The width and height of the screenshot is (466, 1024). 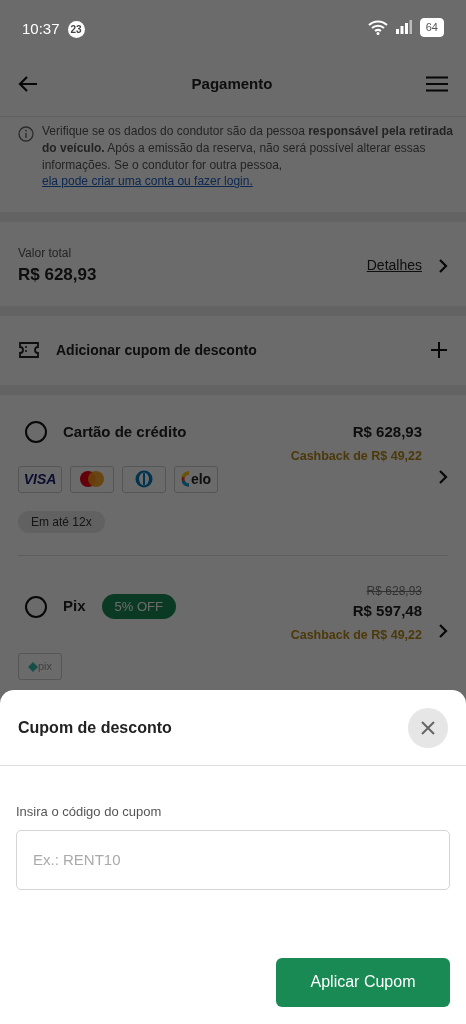 I want to click on add-coupon-label: Adicionar cupom de desconto, so click(x=156, y=350).